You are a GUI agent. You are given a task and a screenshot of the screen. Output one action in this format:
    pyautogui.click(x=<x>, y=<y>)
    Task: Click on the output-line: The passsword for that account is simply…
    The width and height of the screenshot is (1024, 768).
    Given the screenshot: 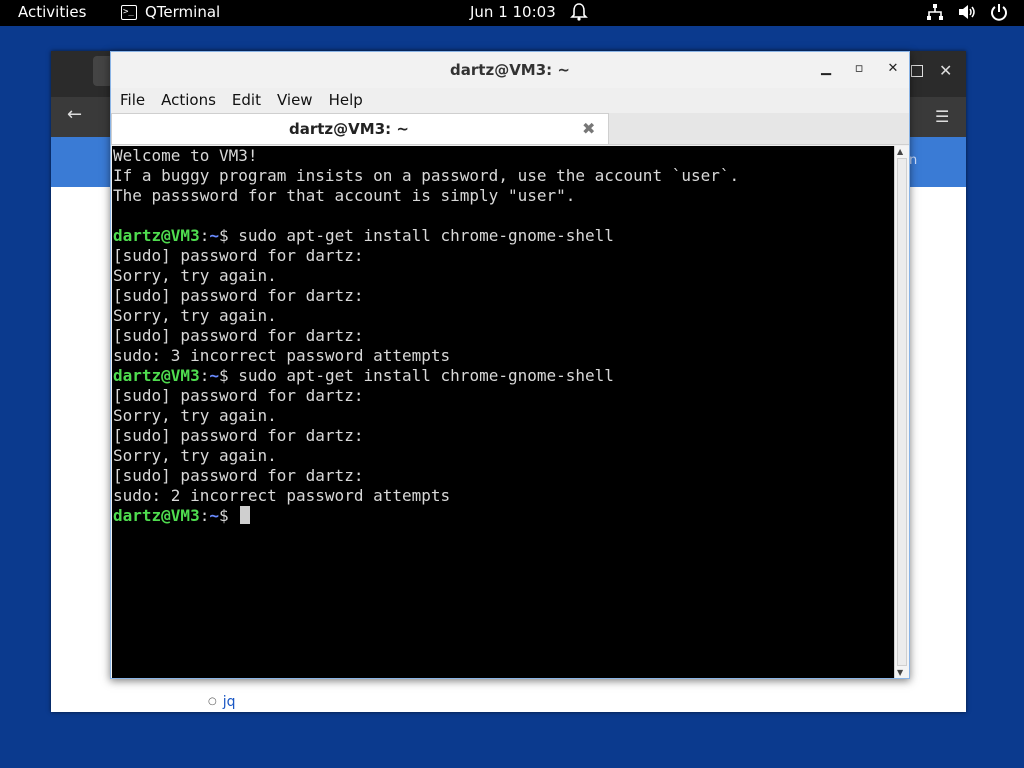 What is the action you would take?
    pyautogui.click(x=344, y=195)
    